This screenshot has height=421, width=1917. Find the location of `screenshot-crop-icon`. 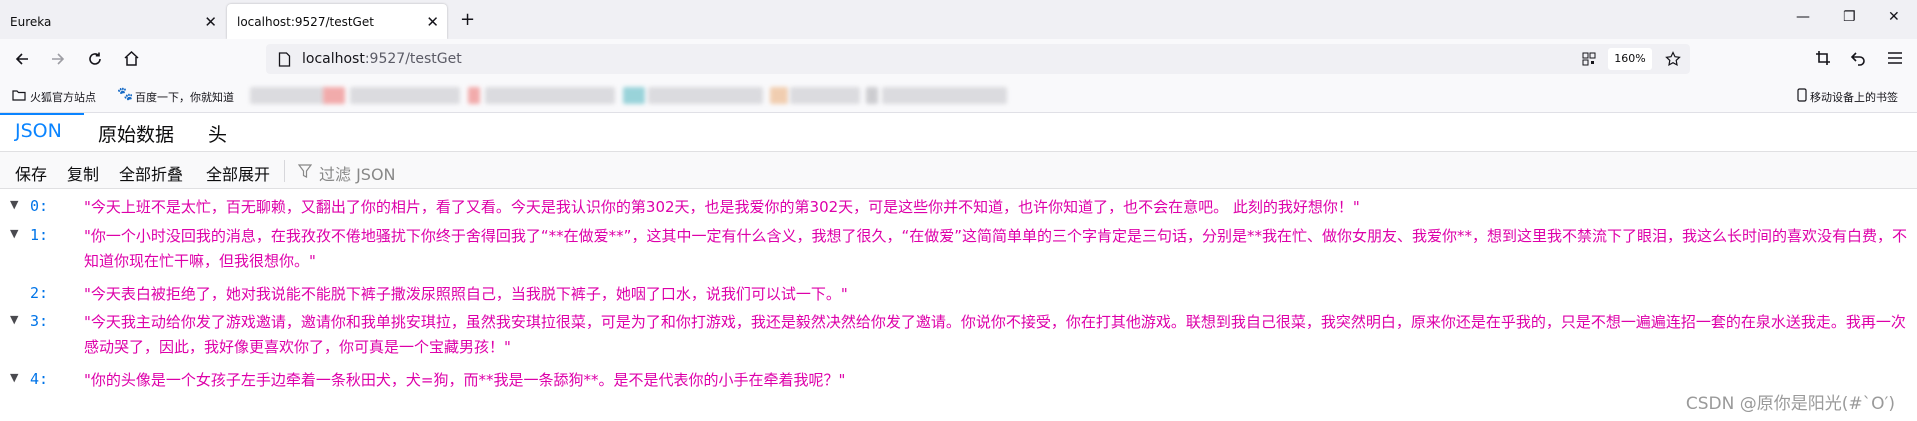

screenshot-crop-icon is located at coordinates (1823, 58).